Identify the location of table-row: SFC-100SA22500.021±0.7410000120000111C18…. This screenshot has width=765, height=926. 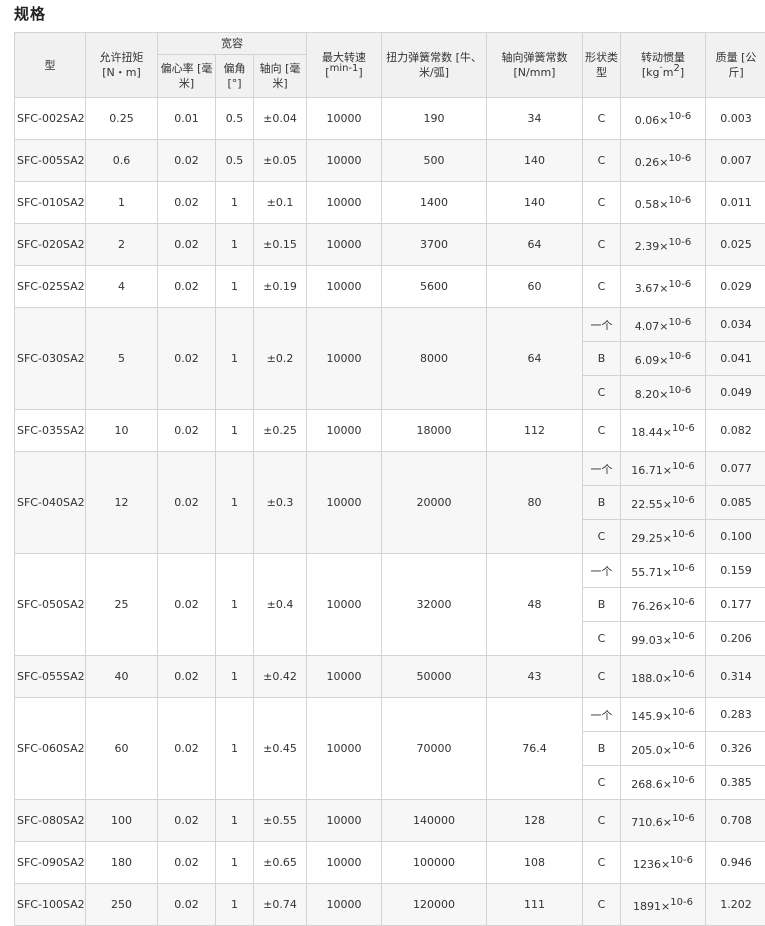
(390, 905).